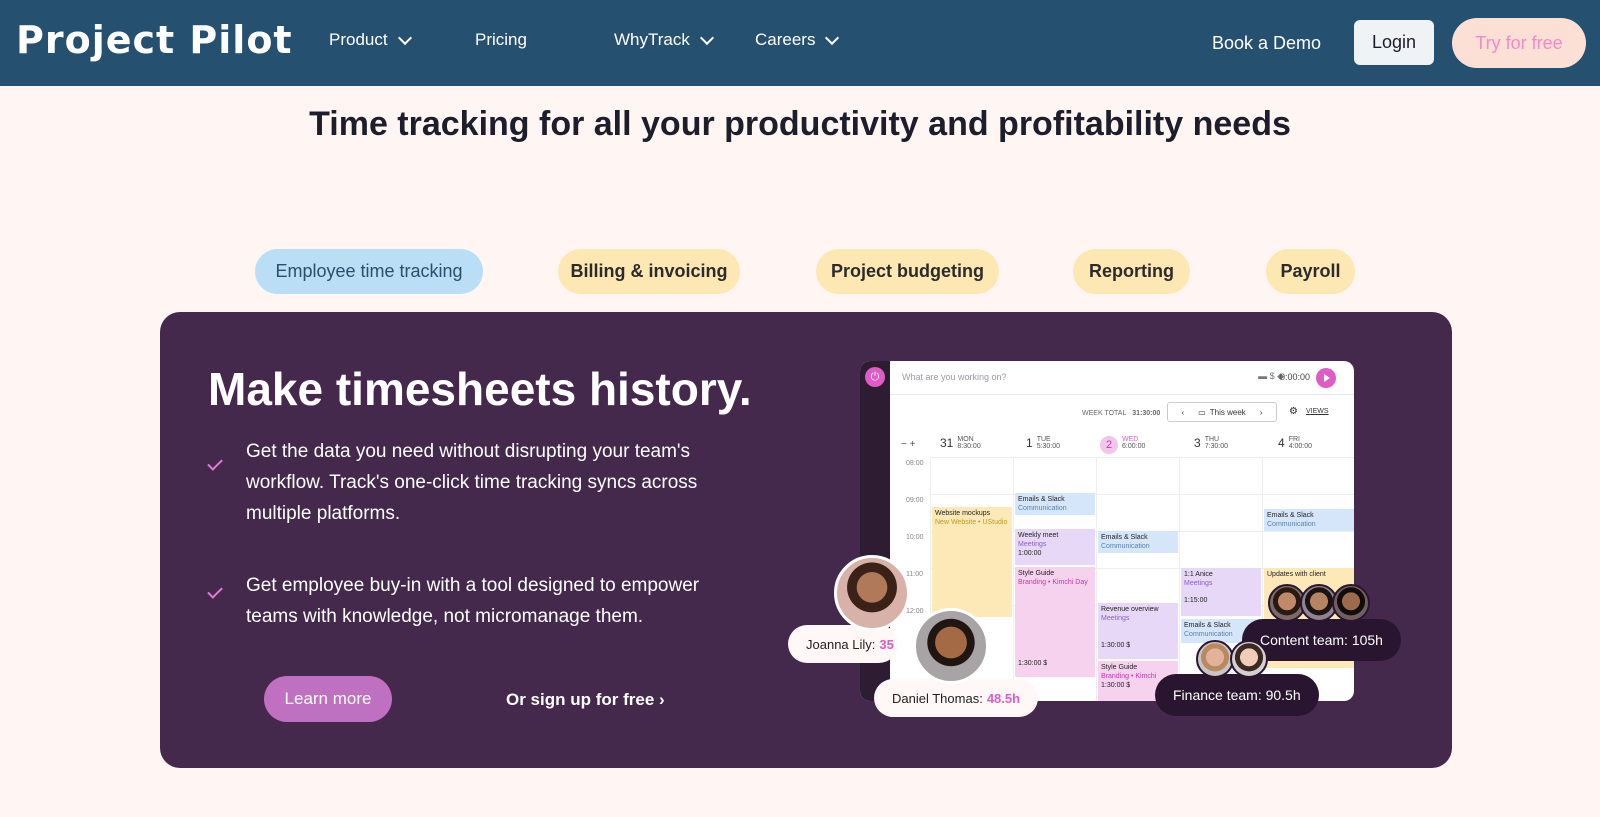  I want to click on badge-name: Joanna Lily:, so click(841, 644).